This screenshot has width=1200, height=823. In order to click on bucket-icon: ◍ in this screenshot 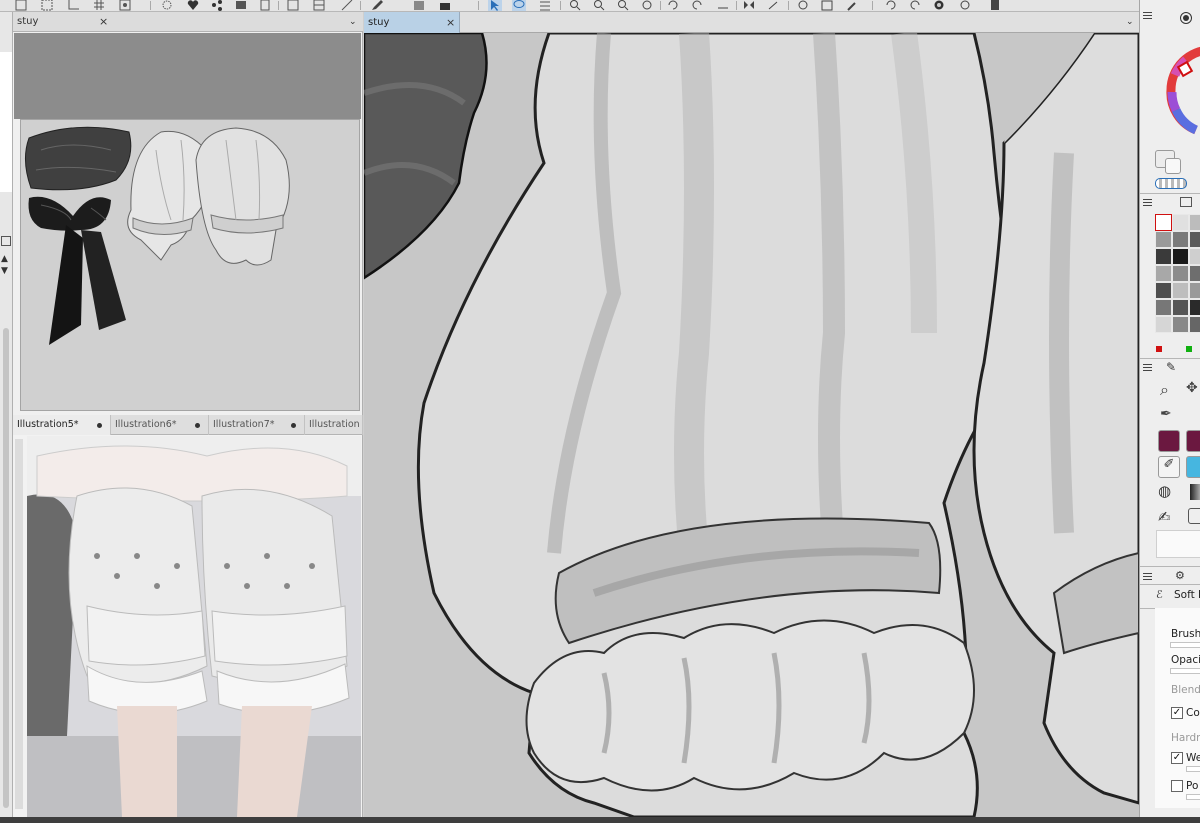, I will do `click(1164, 491)`.